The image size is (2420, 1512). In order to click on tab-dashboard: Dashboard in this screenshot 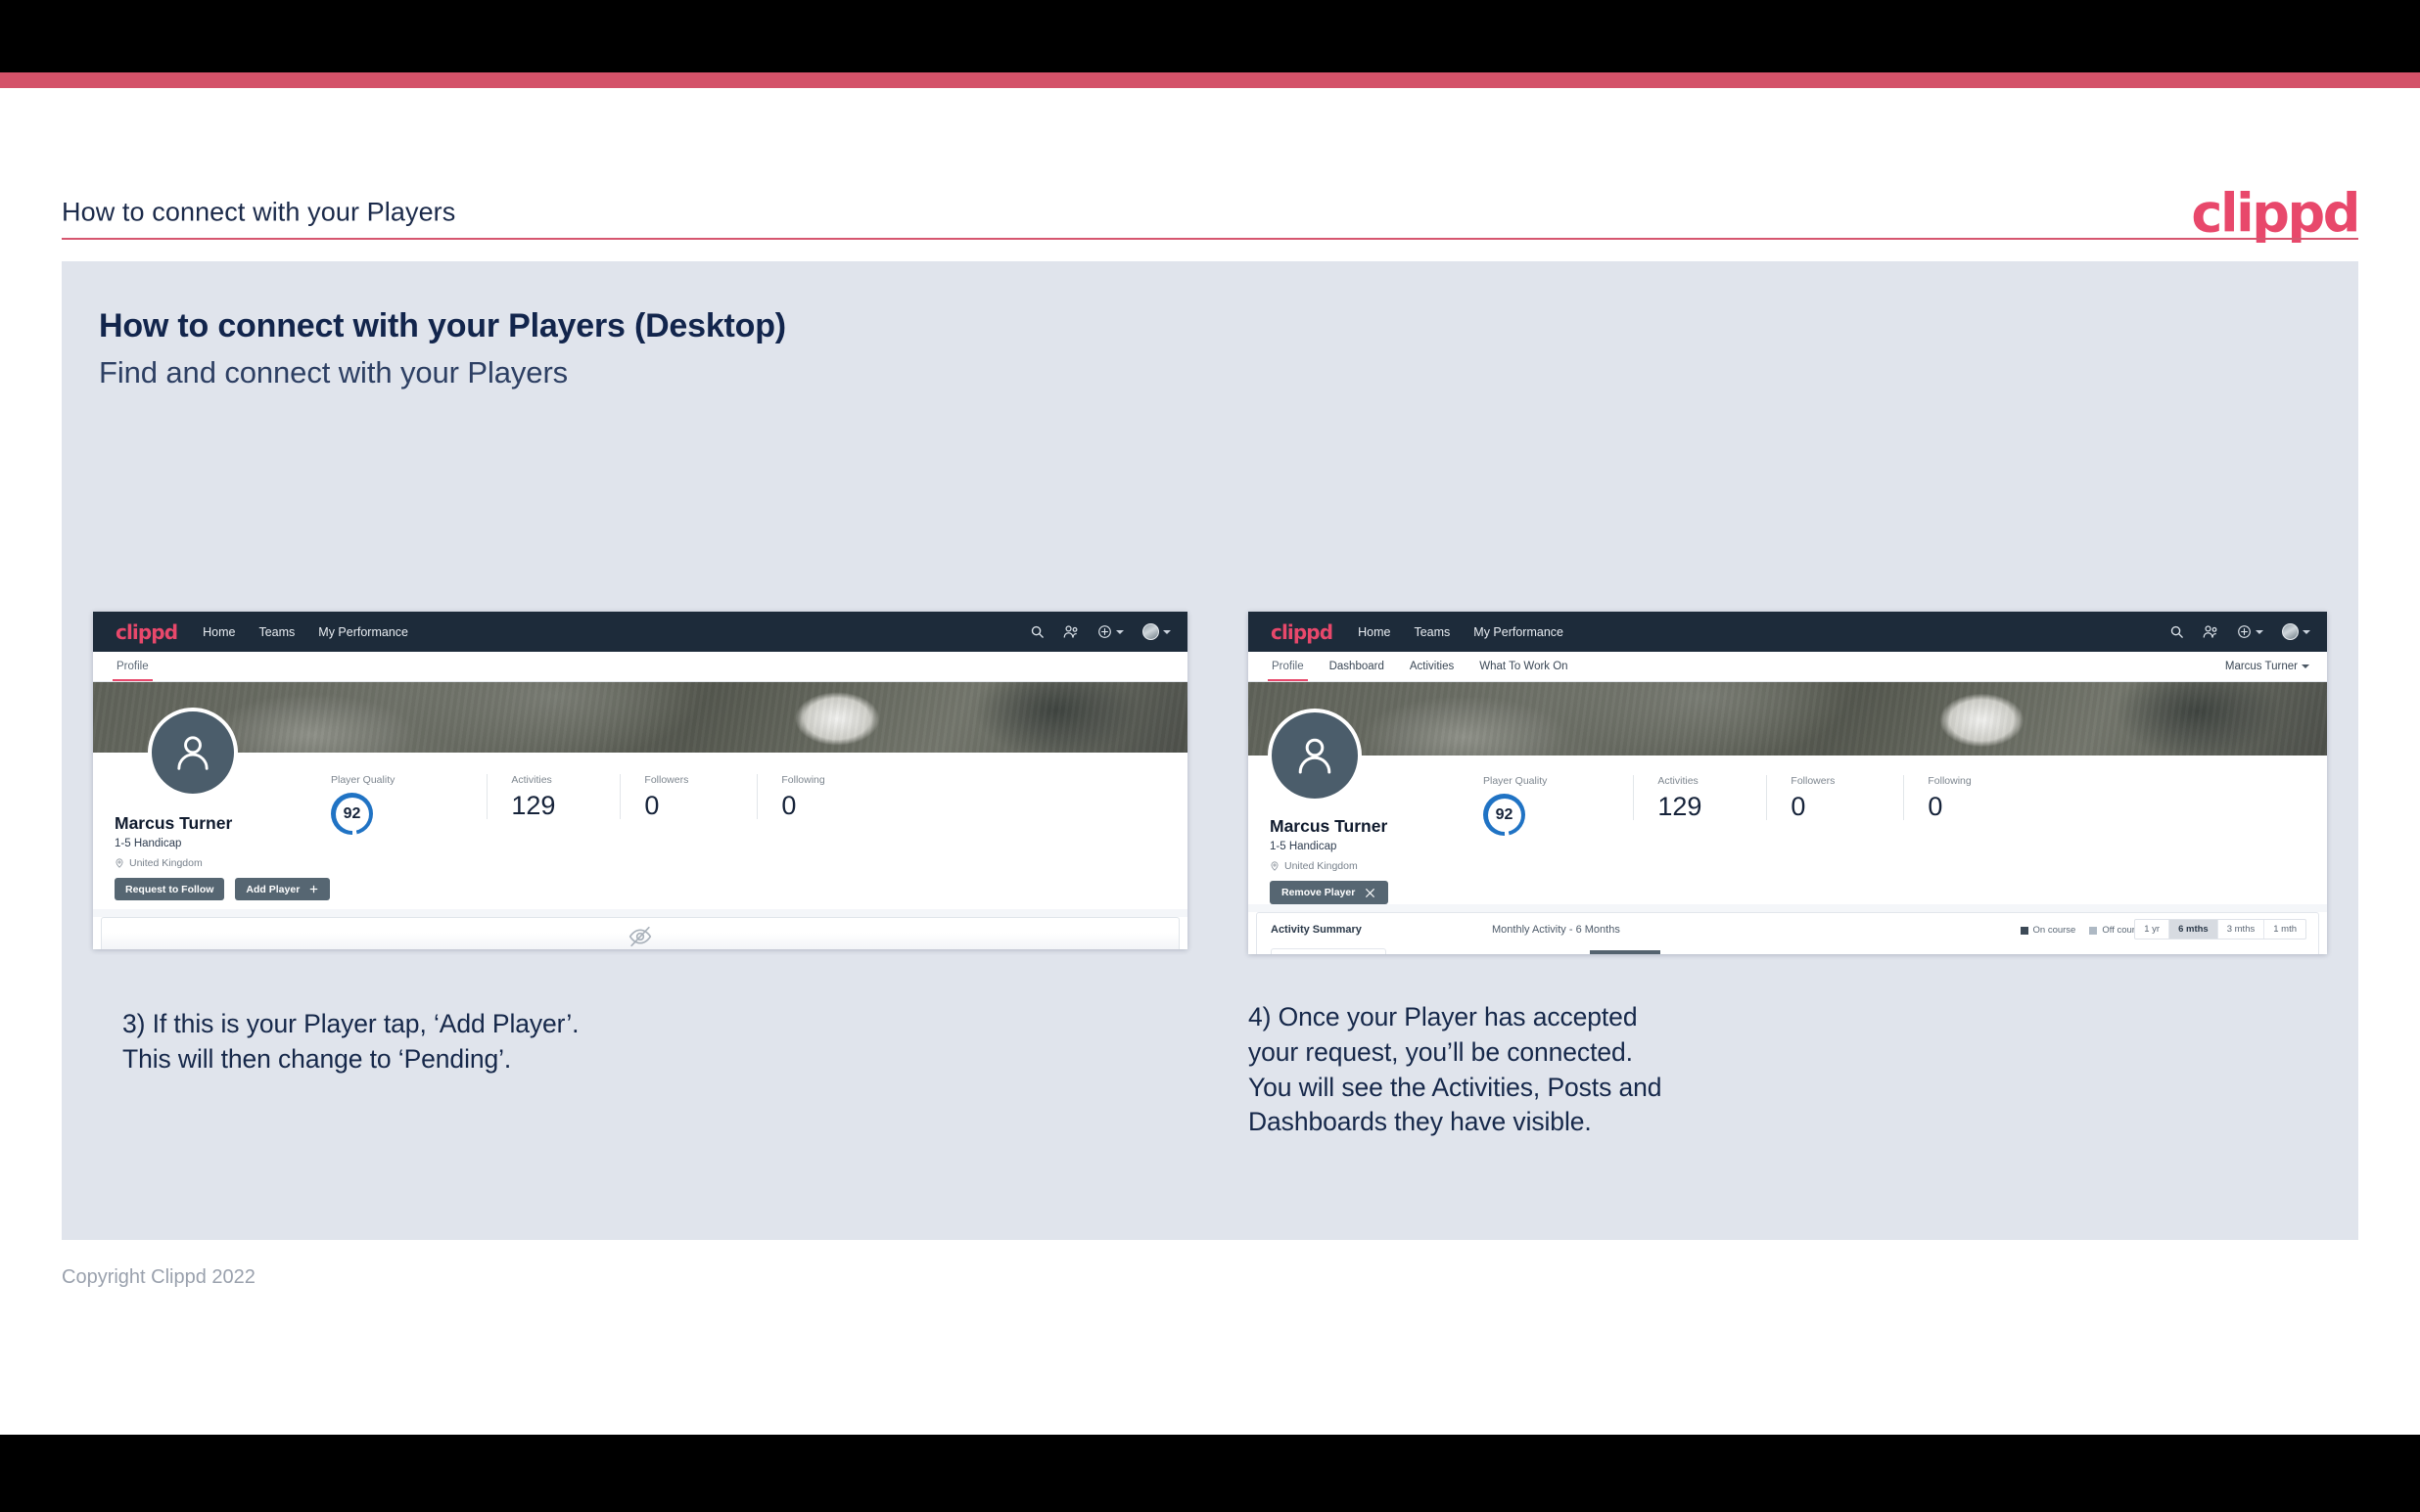, I will do `click(1356, 666)`.